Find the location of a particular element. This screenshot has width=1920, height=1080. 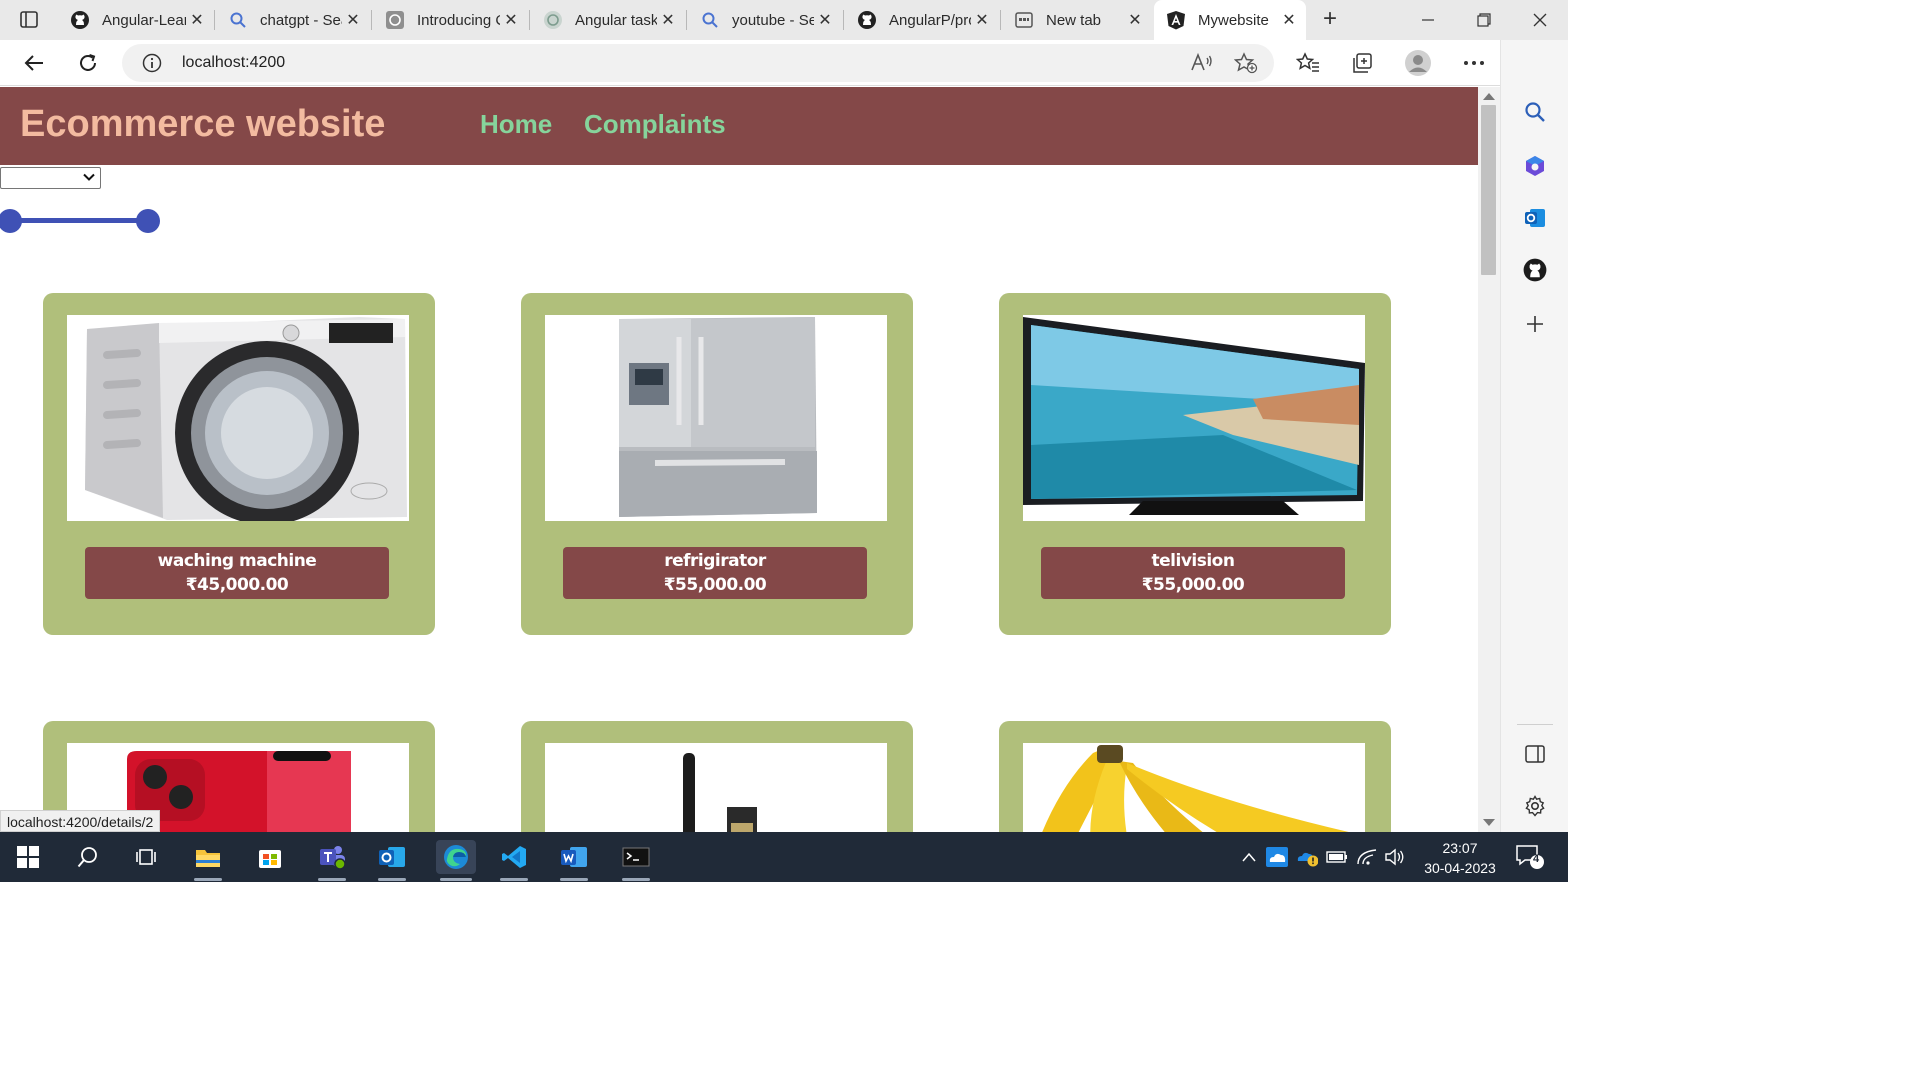

read-aloud-icon is located at coordinates (1202, 65).